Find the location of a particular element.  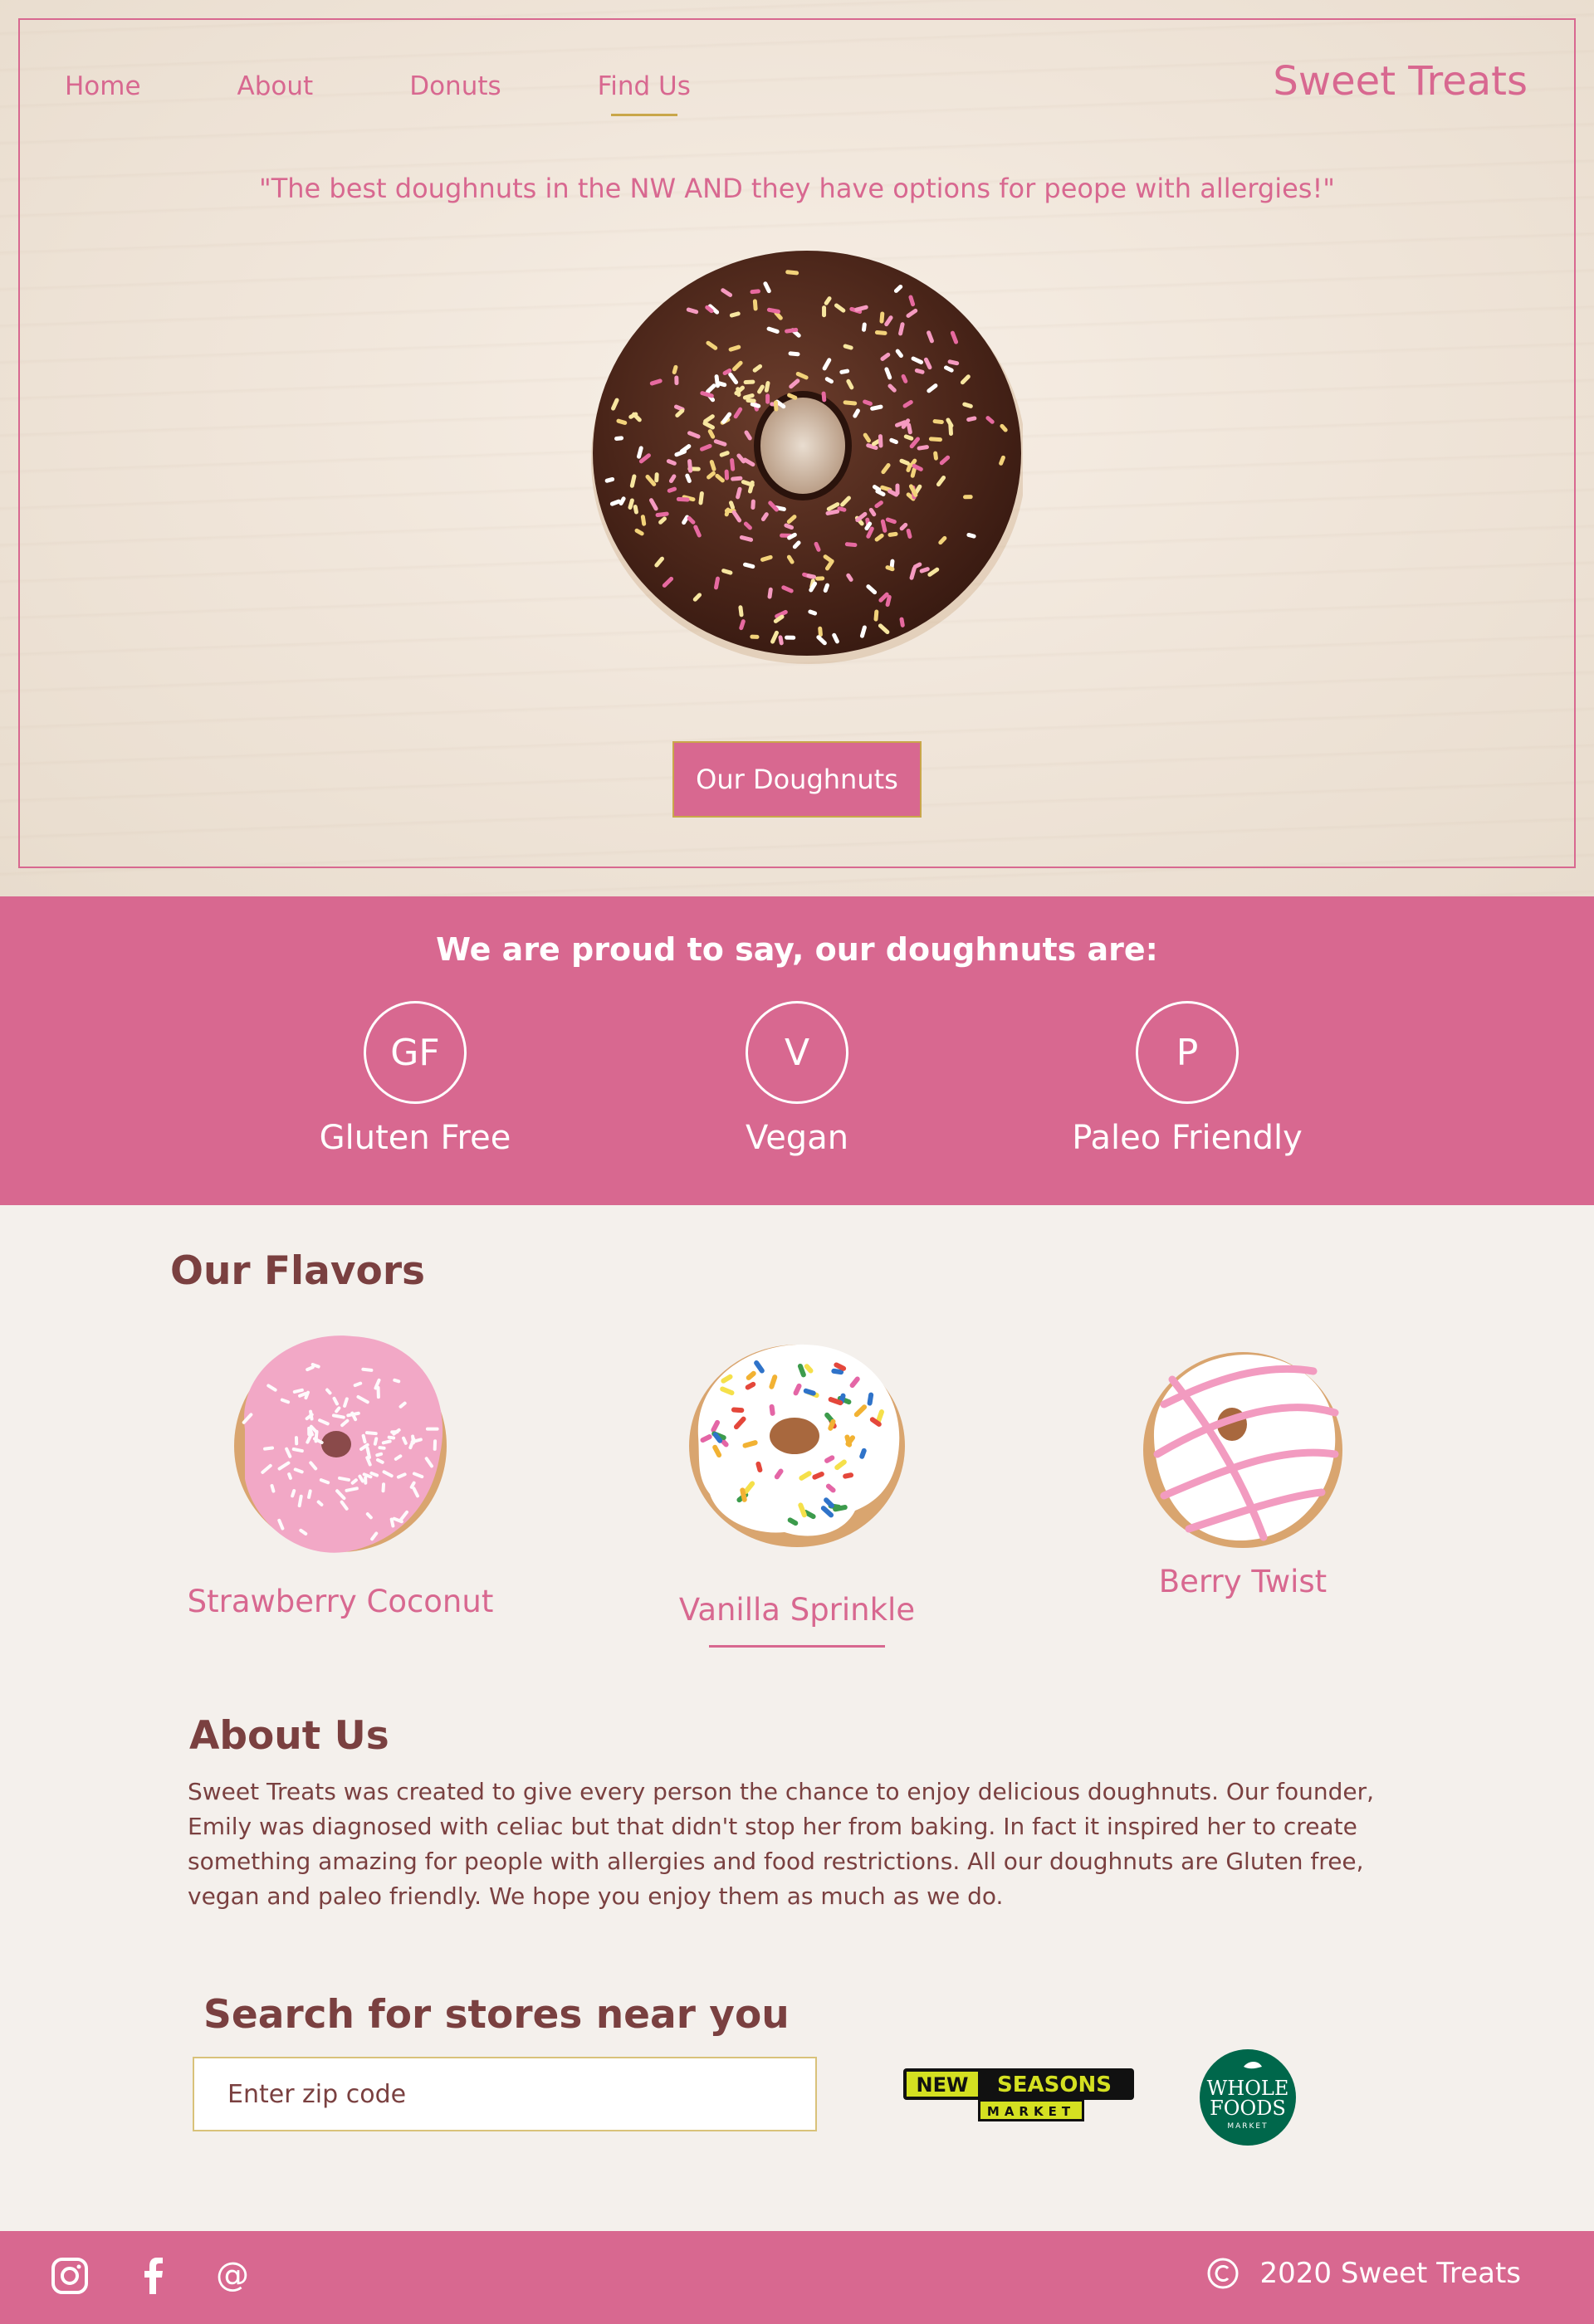

instagram-icon is located at coordinates (69, 2275).